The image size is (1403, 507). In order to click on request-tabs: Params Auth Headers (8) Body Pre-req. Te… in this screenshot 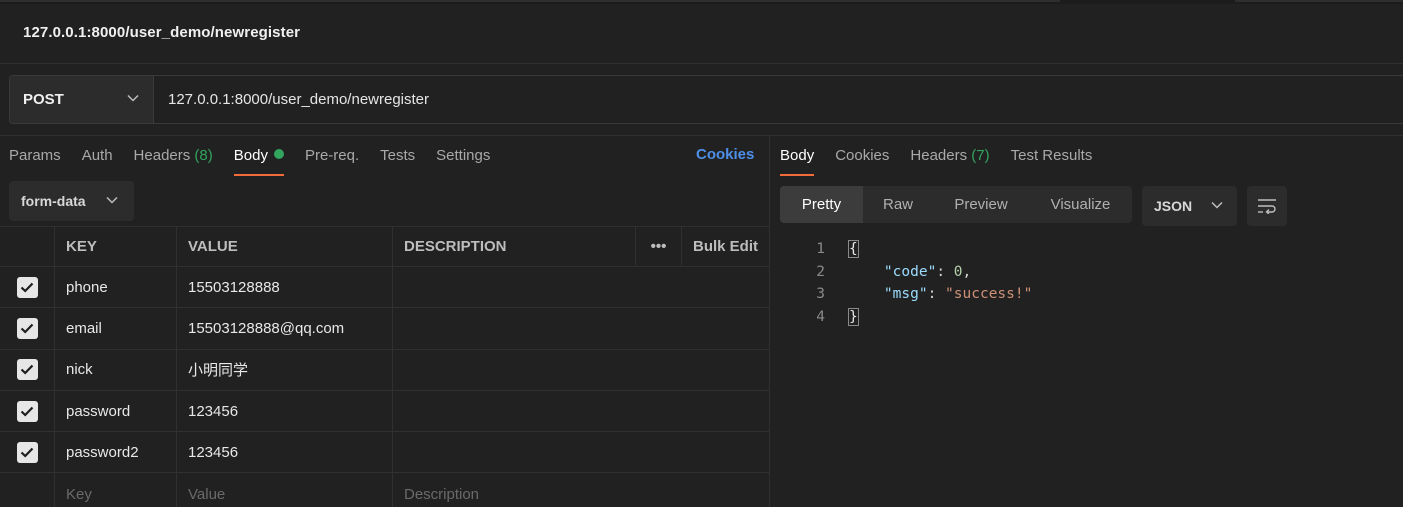, I will do `click(260, 161)`.